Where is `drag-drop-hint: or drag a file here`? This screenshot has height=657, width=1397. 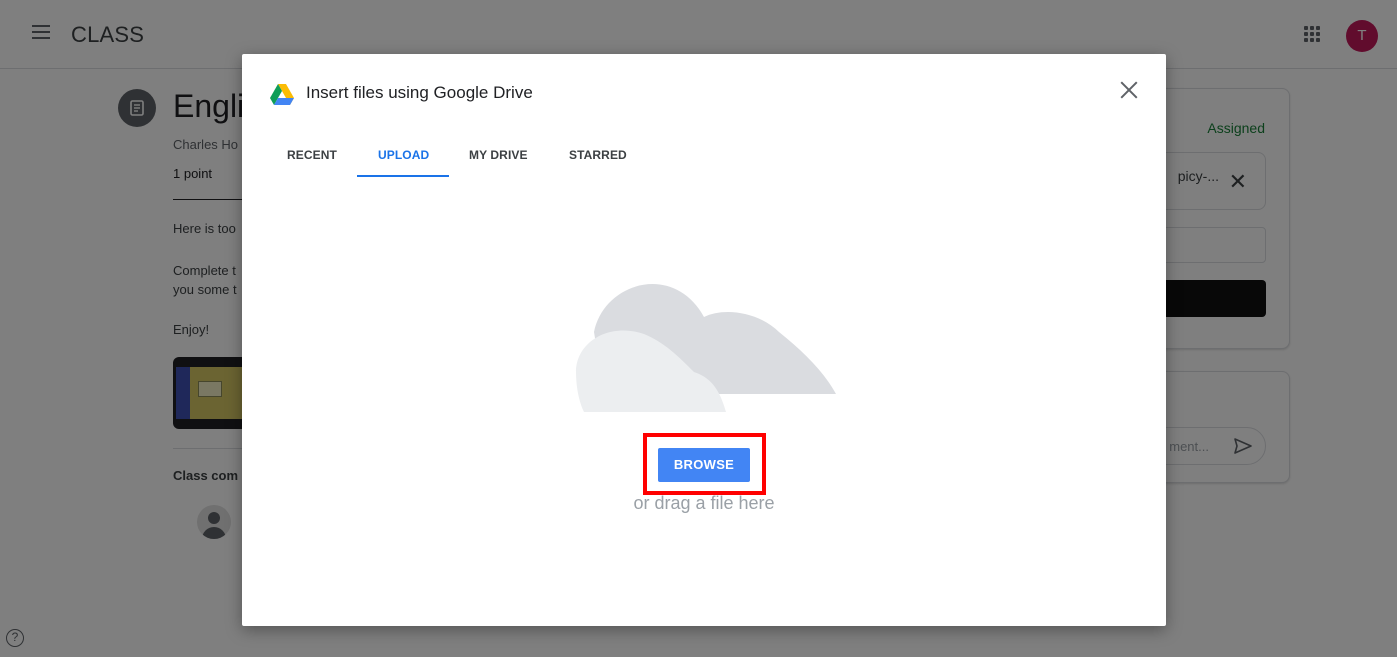 drag-drop-hint: or drag a file here is located at coordinates (704, 503).